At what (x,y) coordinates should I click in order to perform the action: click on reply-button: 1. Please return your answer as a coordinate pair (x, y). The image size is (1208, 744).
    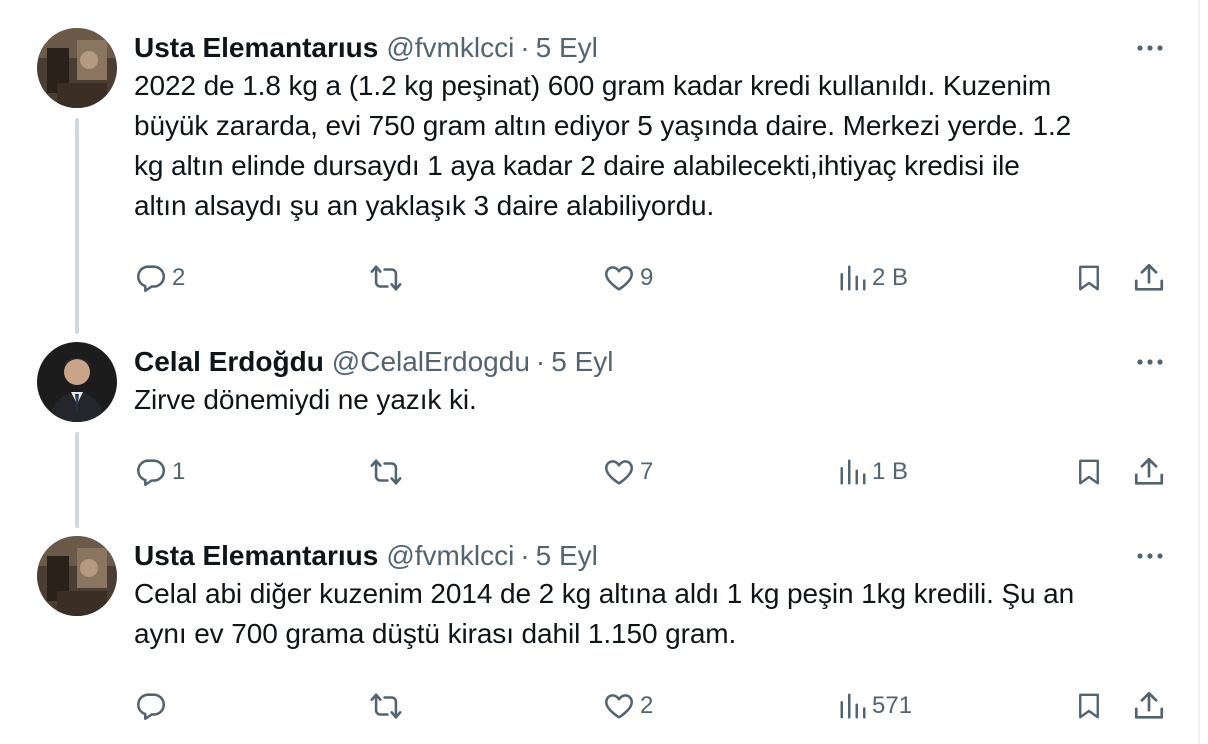
    Looking at the image, I should click on (159, 472).